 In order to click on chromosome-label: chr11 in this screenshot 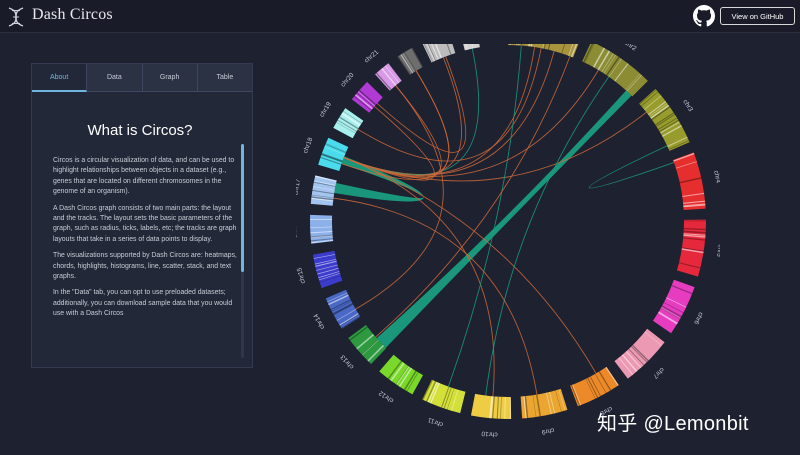, I will do `click(436, 422)`.